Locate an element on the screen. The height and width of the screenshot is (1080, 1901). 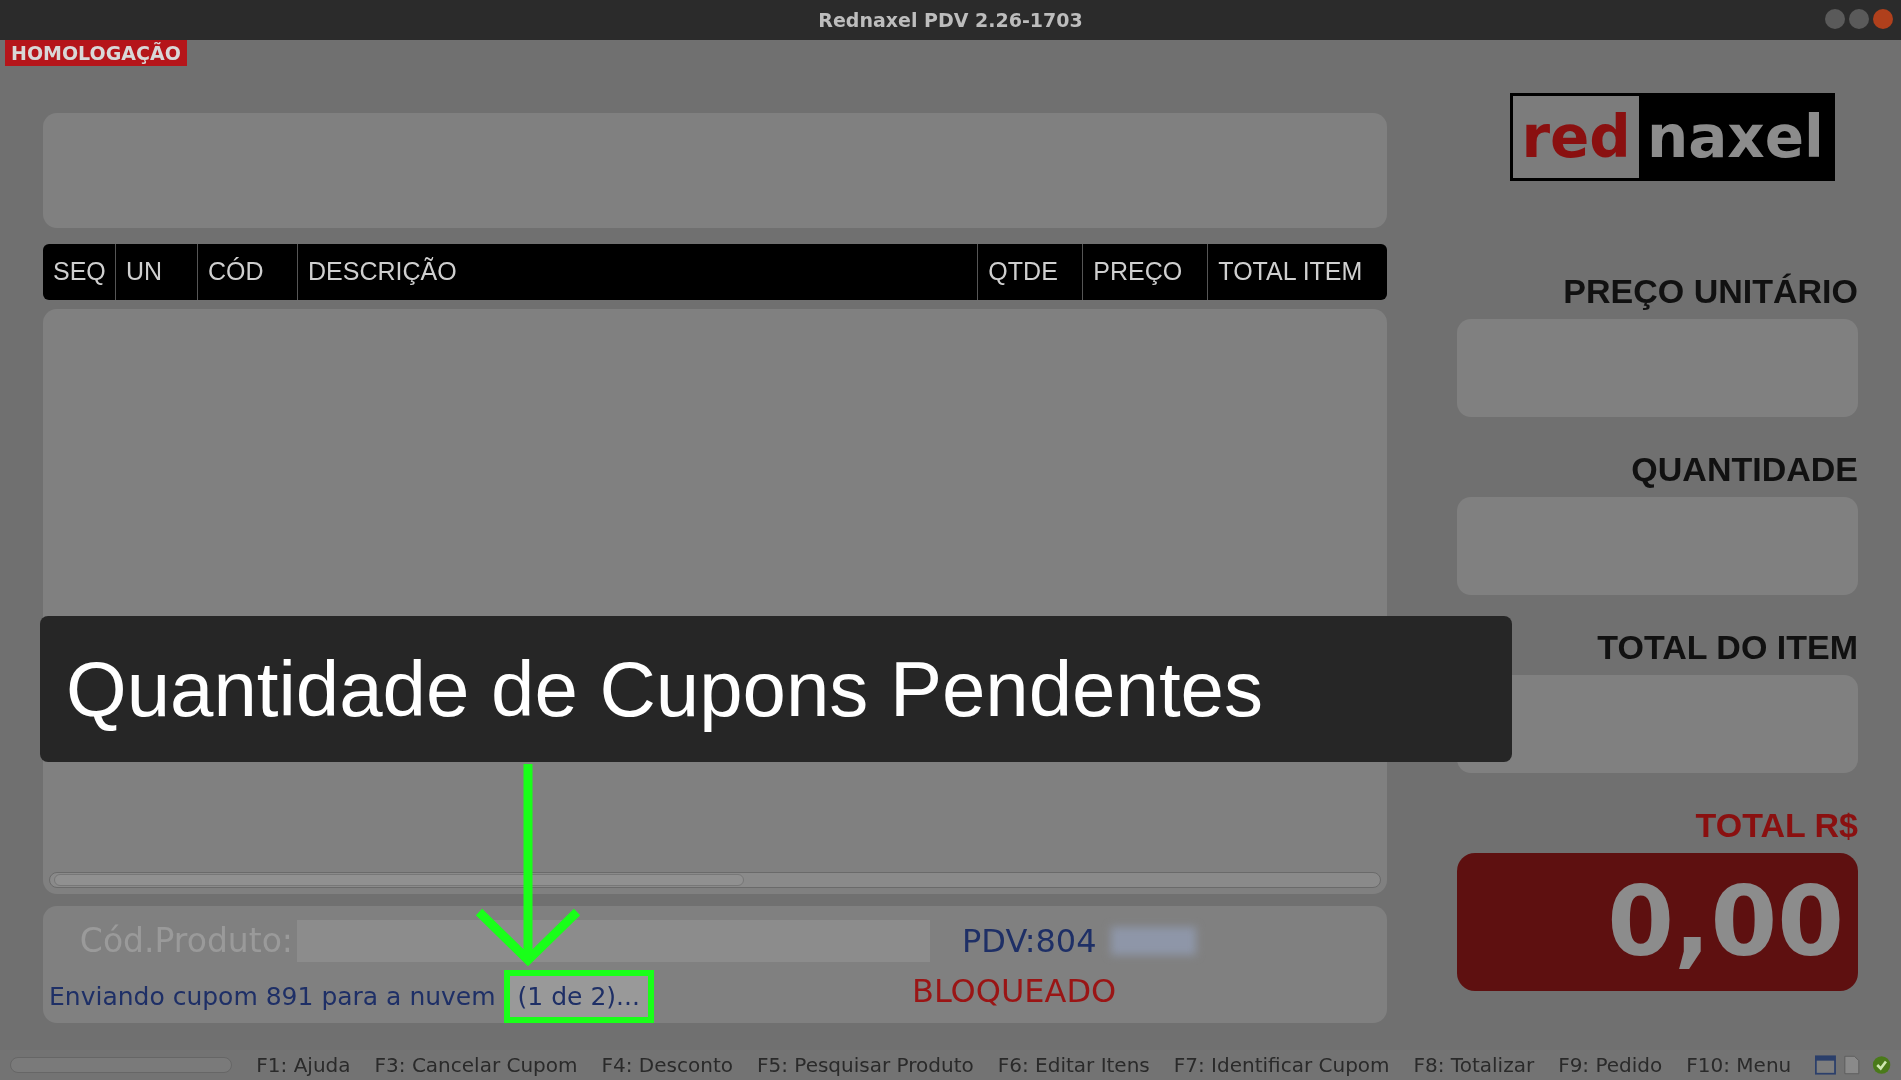
window-title: Rednaxel PDV 2.26-1703 is located at coordinates (950, 20).